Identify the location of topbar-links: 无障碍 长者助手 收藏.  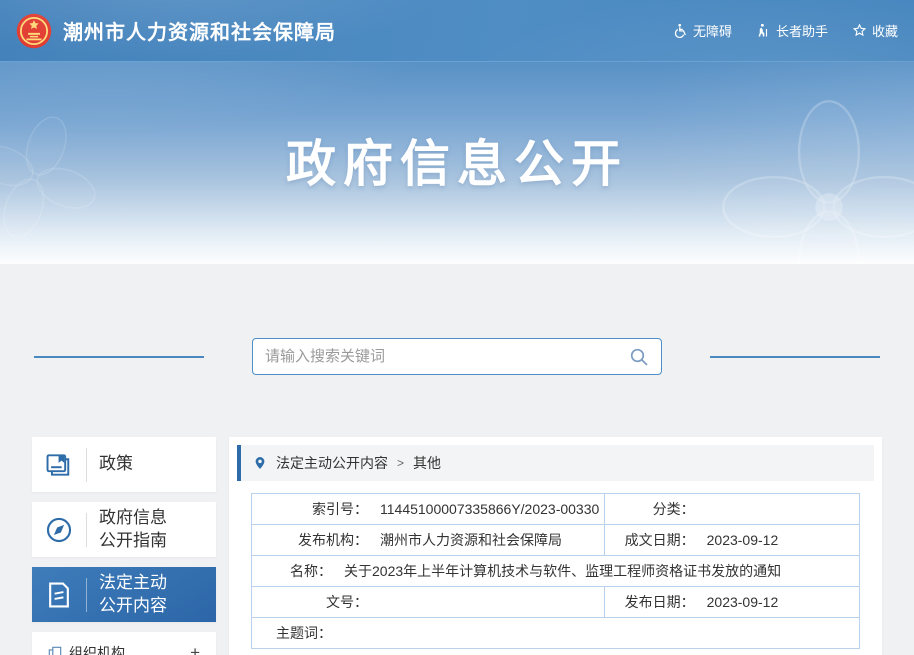
(785, 30).